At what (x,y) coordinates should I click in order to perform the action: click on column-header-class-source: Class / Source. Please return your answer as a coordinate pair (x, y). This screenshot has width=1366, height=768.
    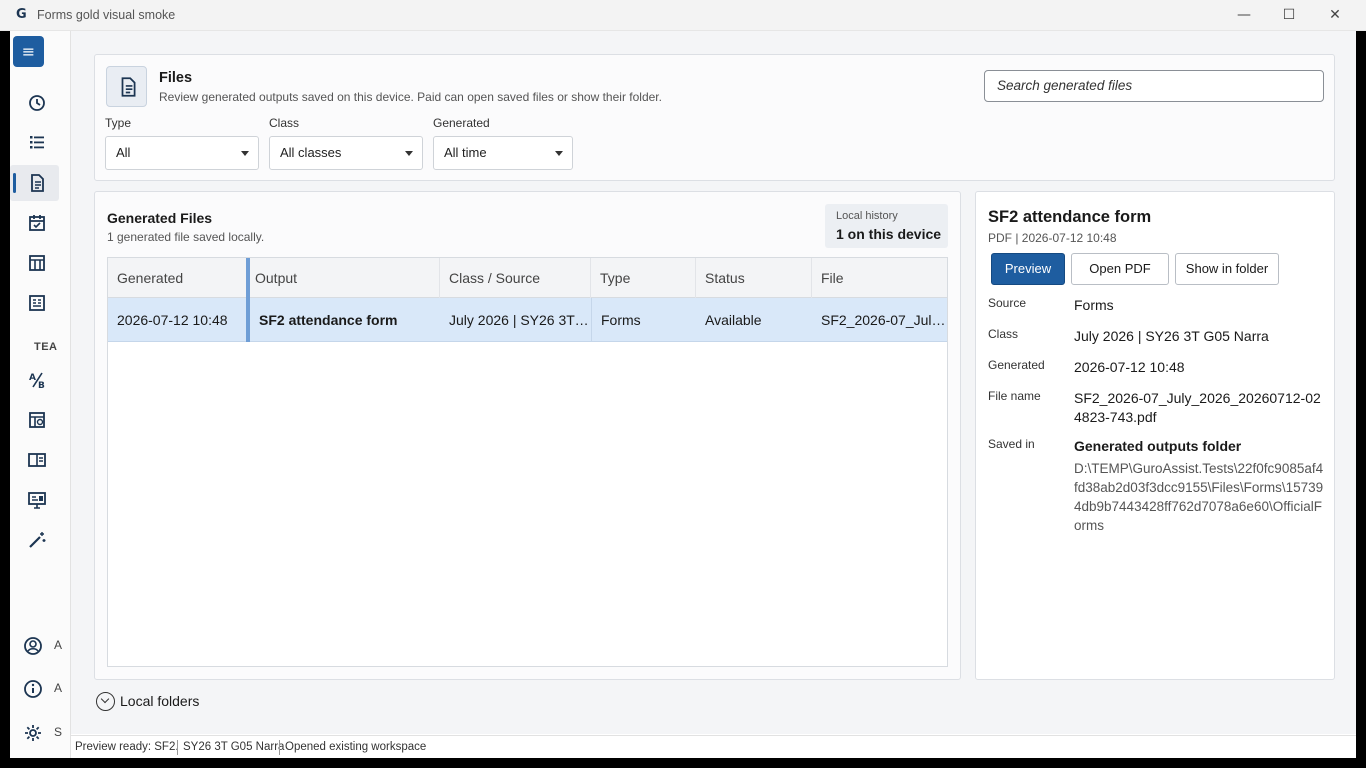
    Looking at the image, I should click on (515, 278).